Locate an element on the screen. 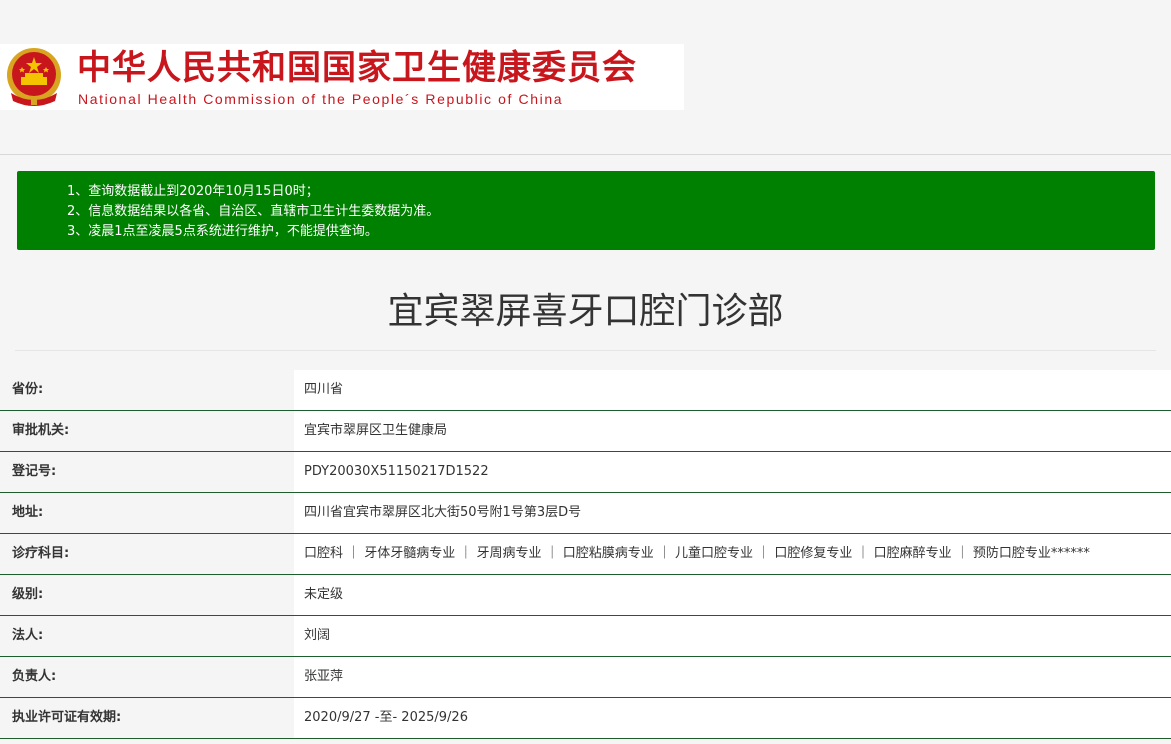 The width and height of the screenshot is (1171, 744). info-row-legal-person: 法人: 刘阔 is located at coordinates (585, 636).